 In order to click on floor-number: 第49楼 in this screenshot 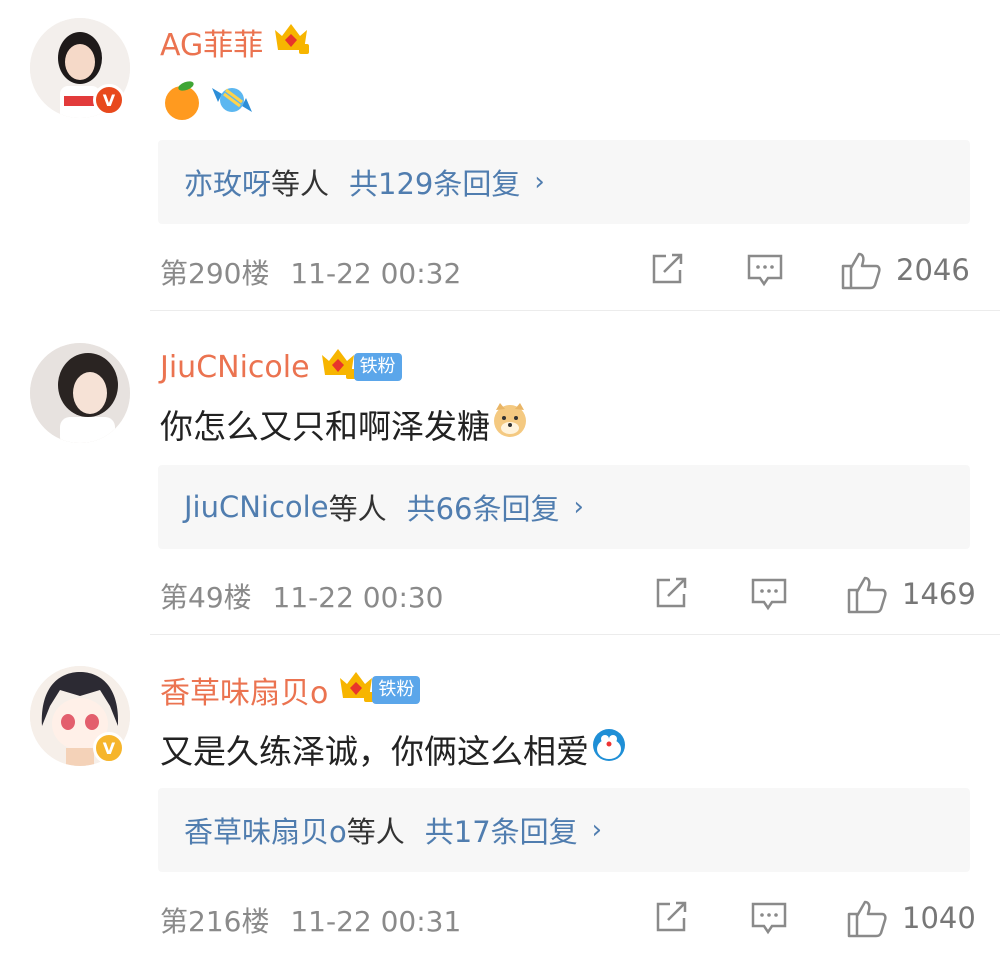, I will do `click(206, 597)`.